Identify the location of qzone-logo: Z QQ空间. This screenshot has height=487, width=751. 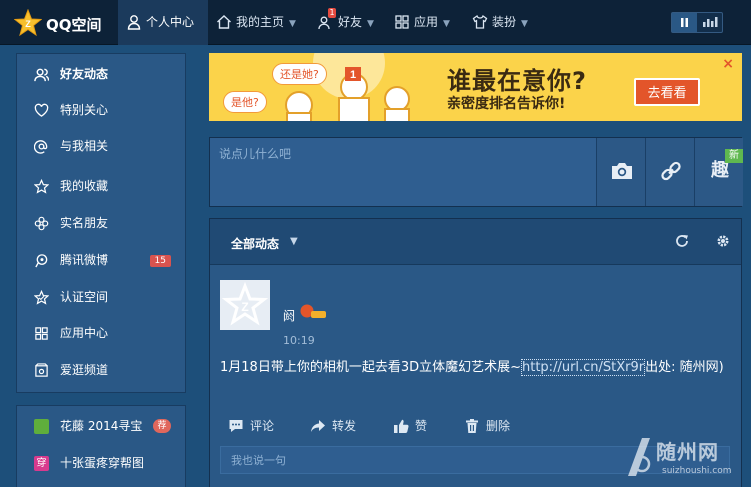
(64, 23).